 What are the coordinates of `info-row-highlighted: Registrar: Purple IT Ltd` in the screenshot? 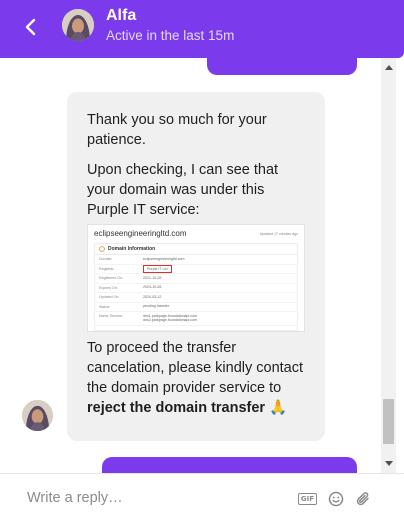 It's located at (196, 269).